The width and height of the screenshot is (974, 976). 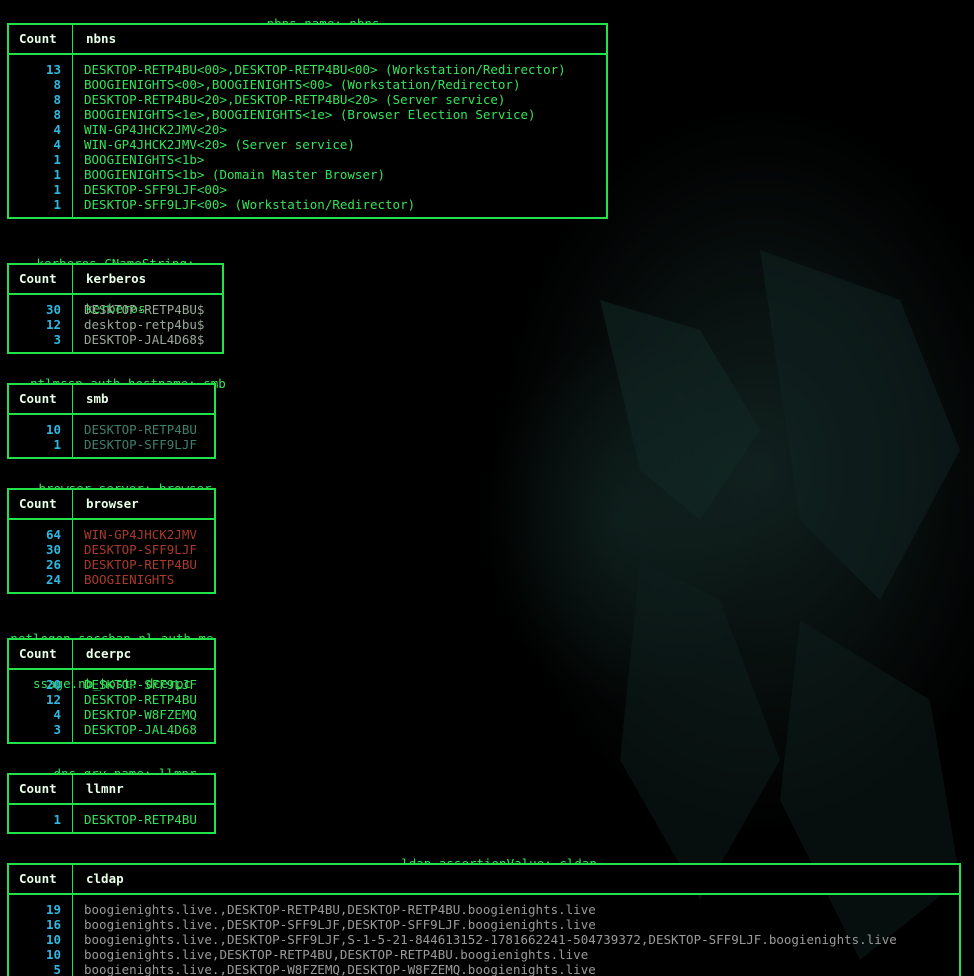 I want to click on table-row: 24 BOOGIENIGHTS, so click(x=111, y=579).